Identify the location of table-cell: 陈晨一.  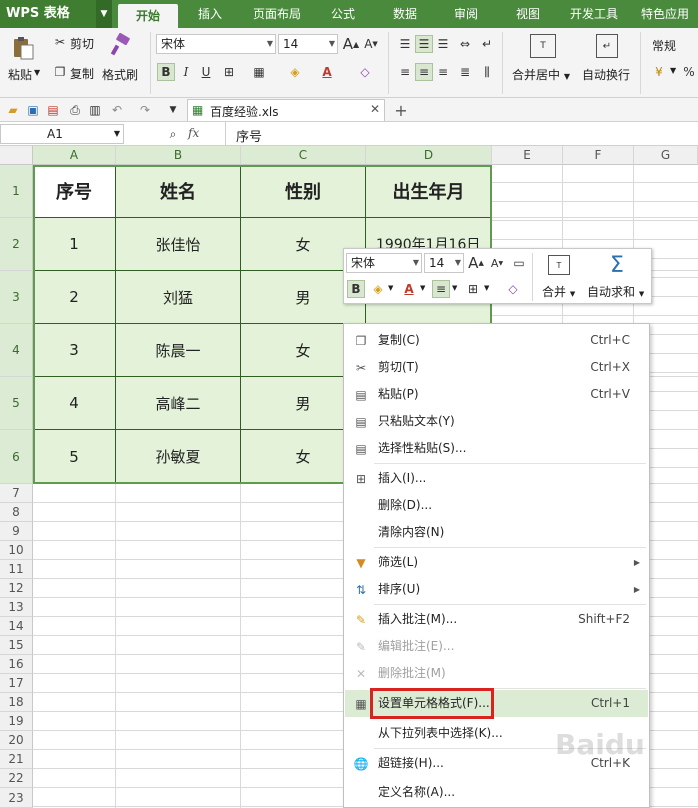
(178, 350).